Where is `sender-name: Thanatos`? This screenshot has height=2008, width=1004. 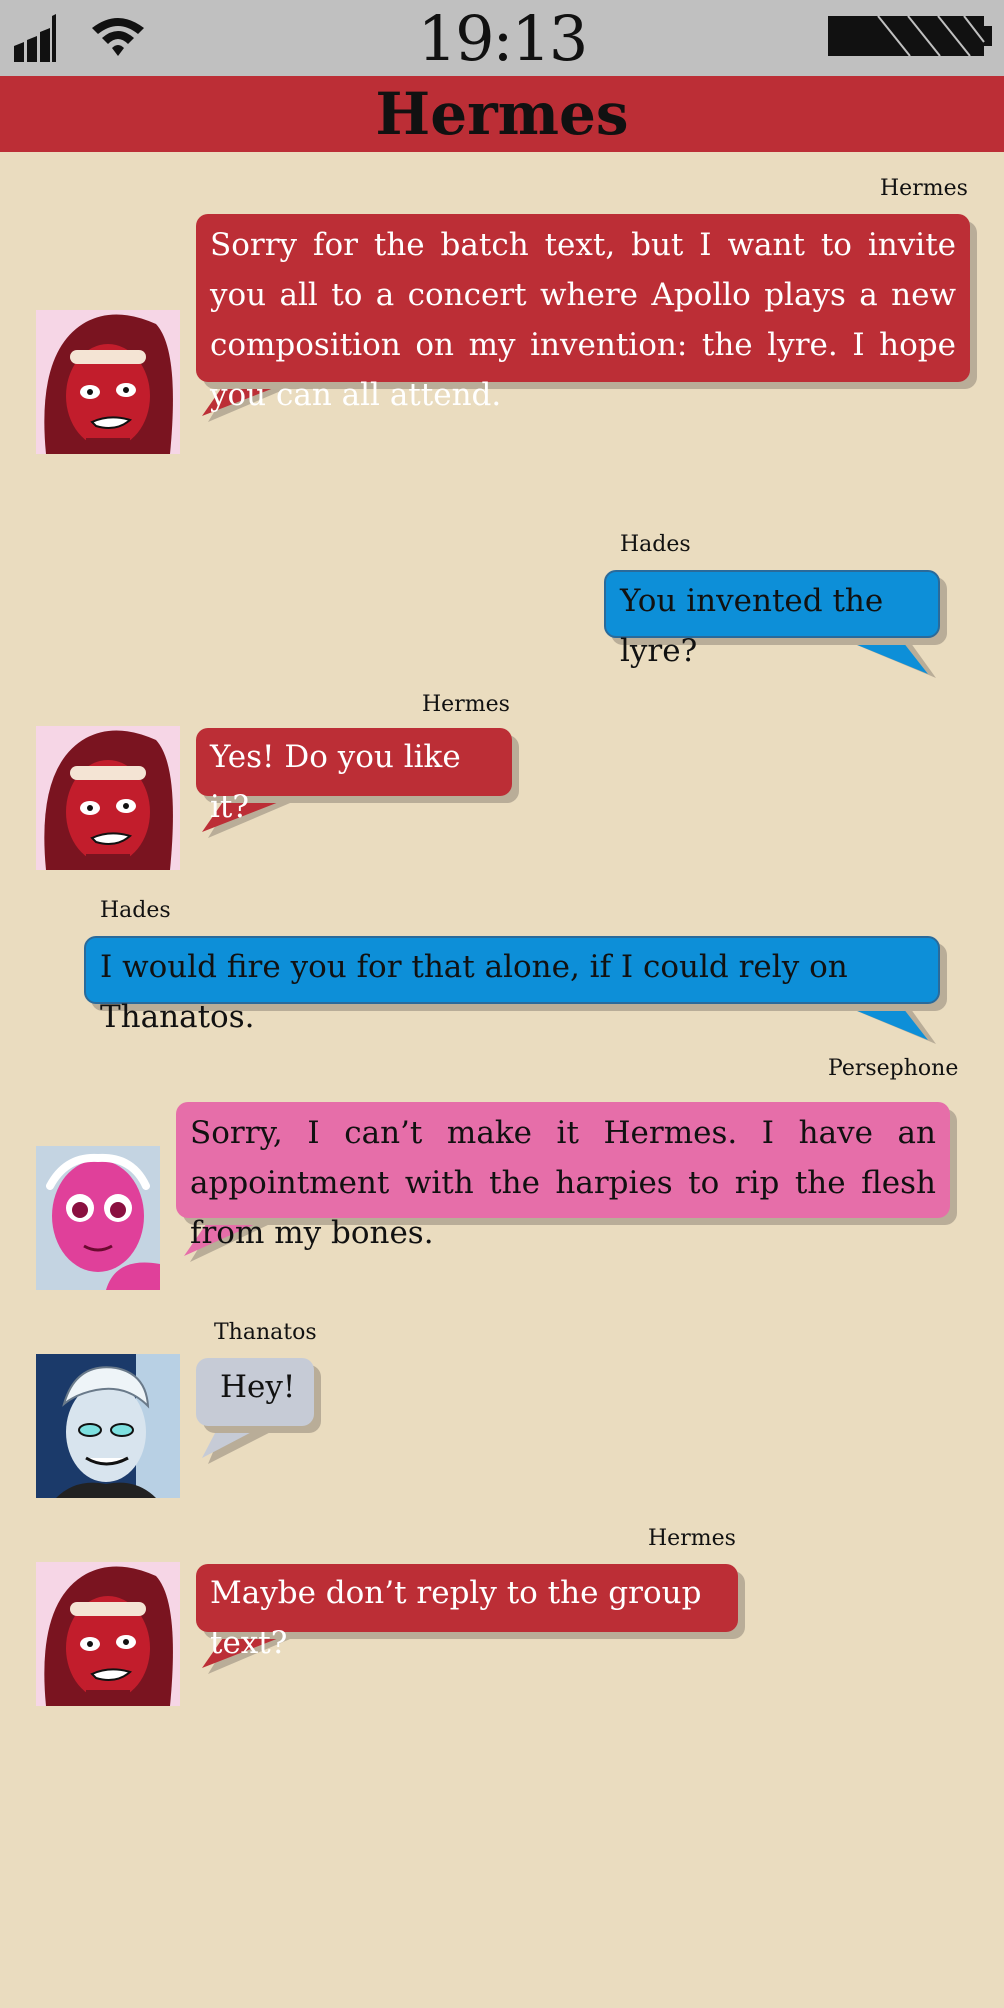
sender-name: Thanatos is located at coordinates (265, 1332).